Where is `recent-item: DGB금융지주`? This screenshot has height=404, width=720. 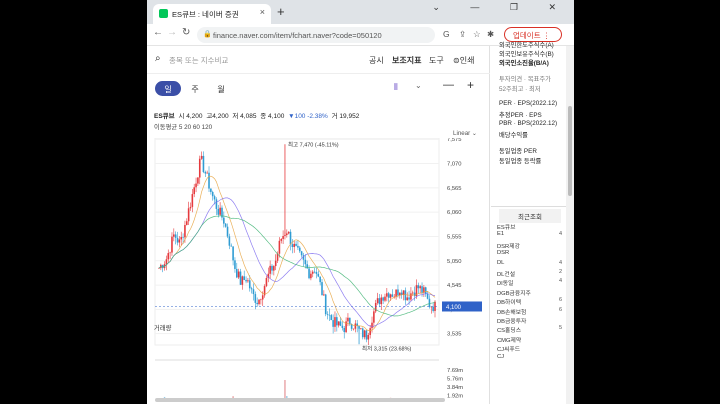
recent-item: DGB금융지주 is located at coordinates (514, 292).